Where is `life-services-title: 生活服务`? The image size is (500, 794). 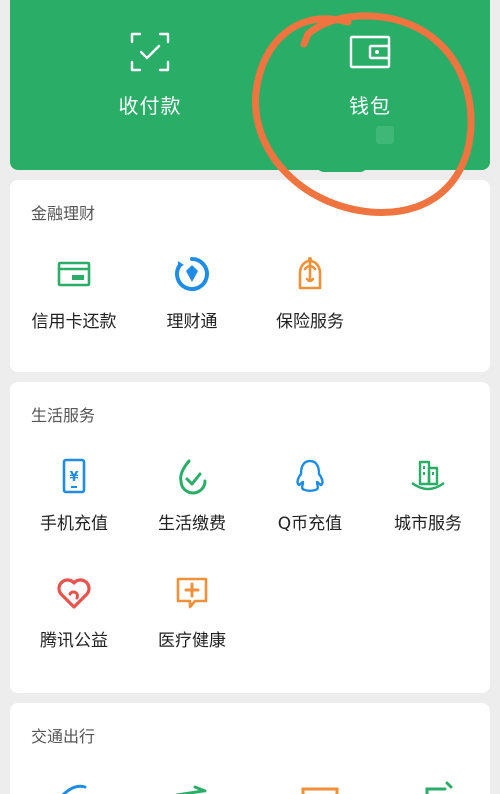 life-services-title: 生活服务 is located at coordinates (63, 415).